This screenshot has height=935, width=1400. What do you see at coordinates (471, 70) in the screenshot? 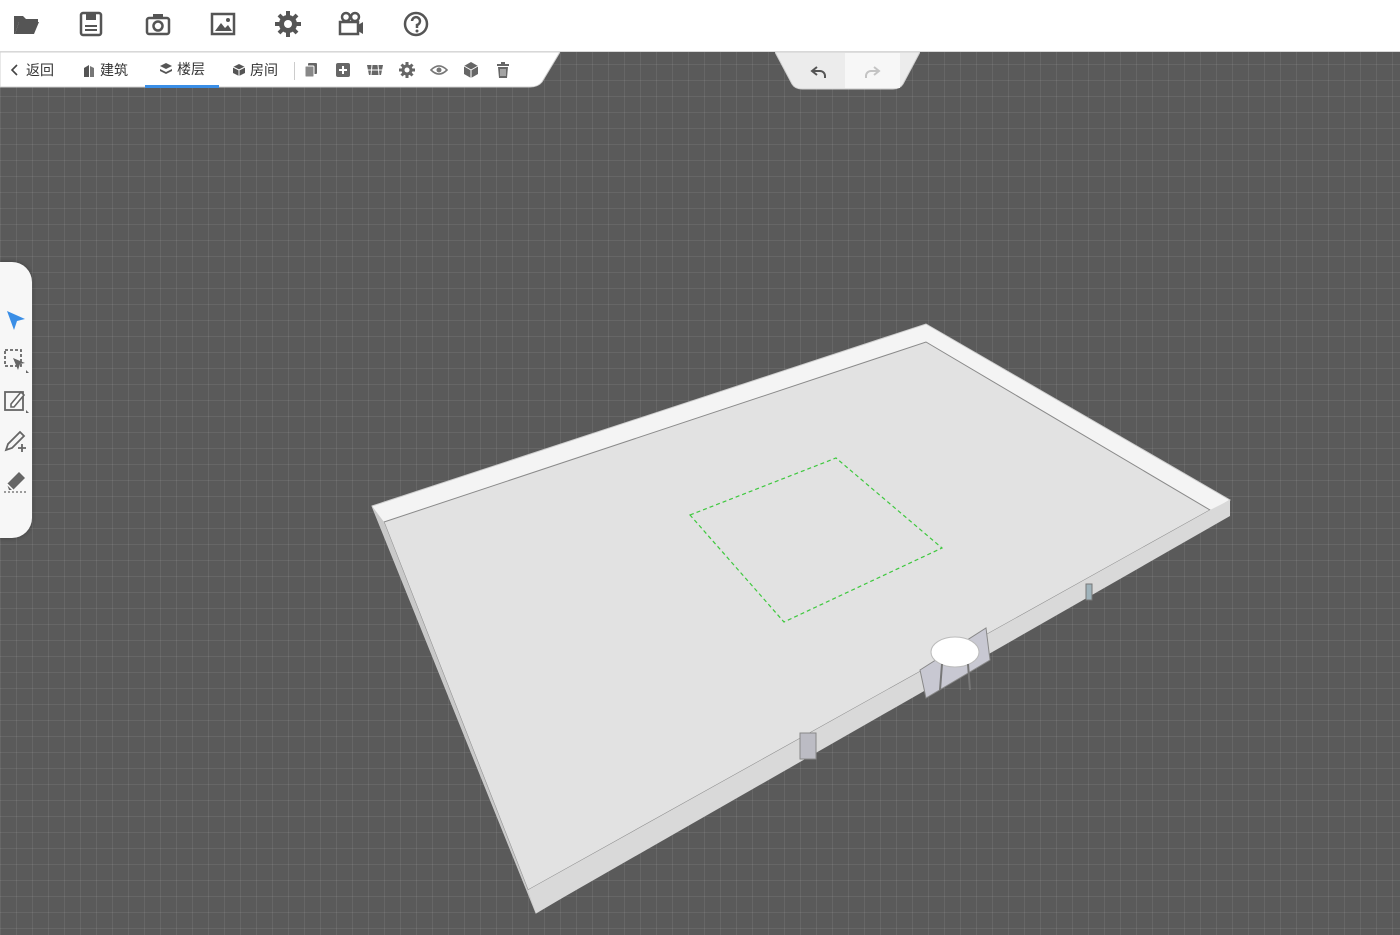
I see `cube-icon` at bounding box center [471, 70].